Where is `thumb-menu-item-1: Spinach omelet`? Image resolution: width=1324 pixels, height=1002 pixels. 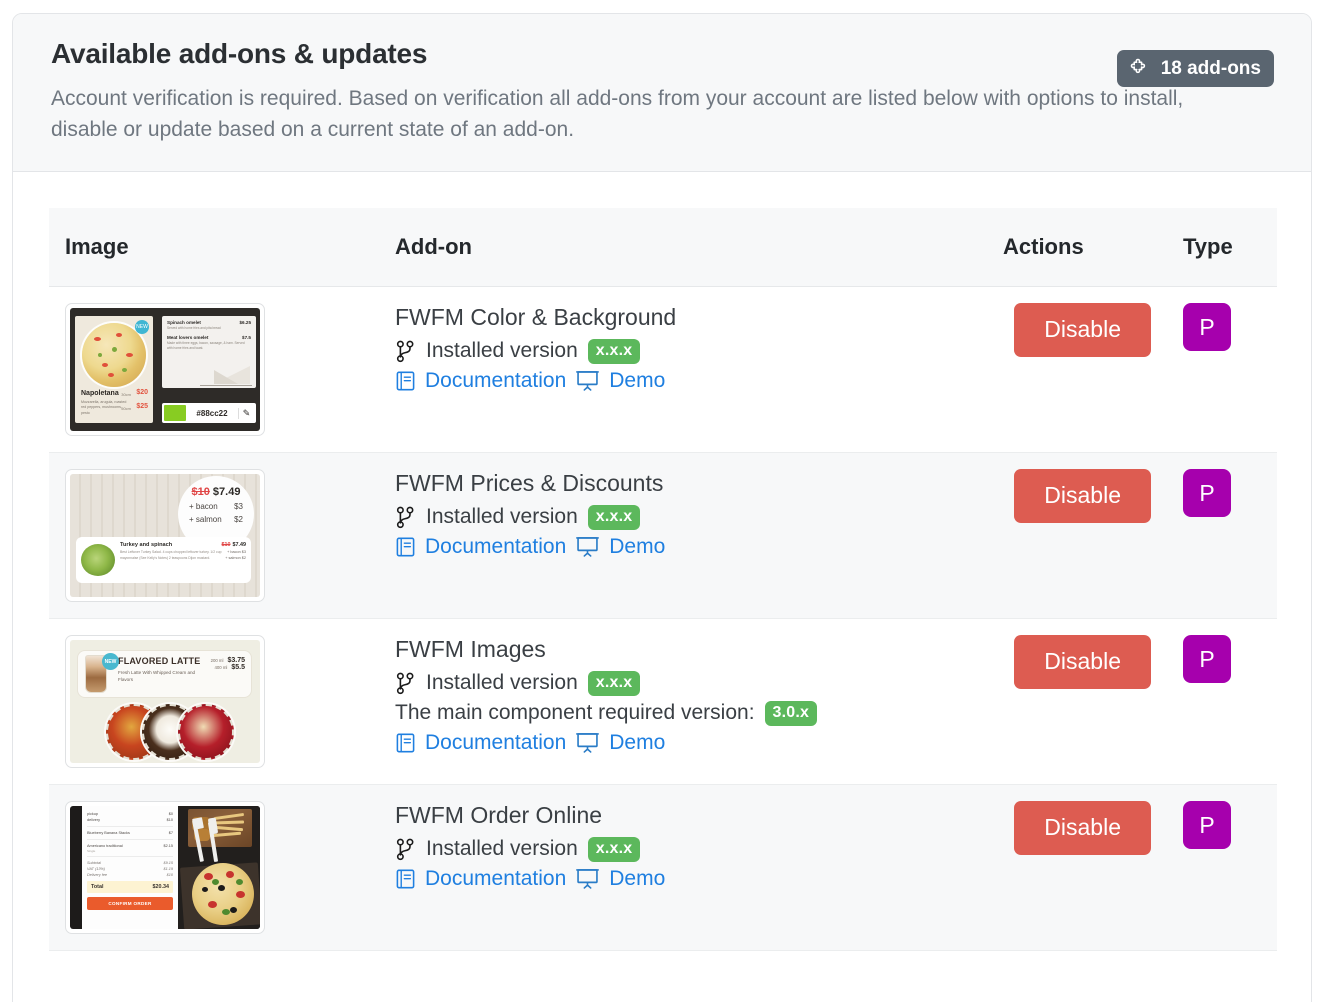 thumb-menu-item-1: Spinach omelet is located at coordinates (184, 323).